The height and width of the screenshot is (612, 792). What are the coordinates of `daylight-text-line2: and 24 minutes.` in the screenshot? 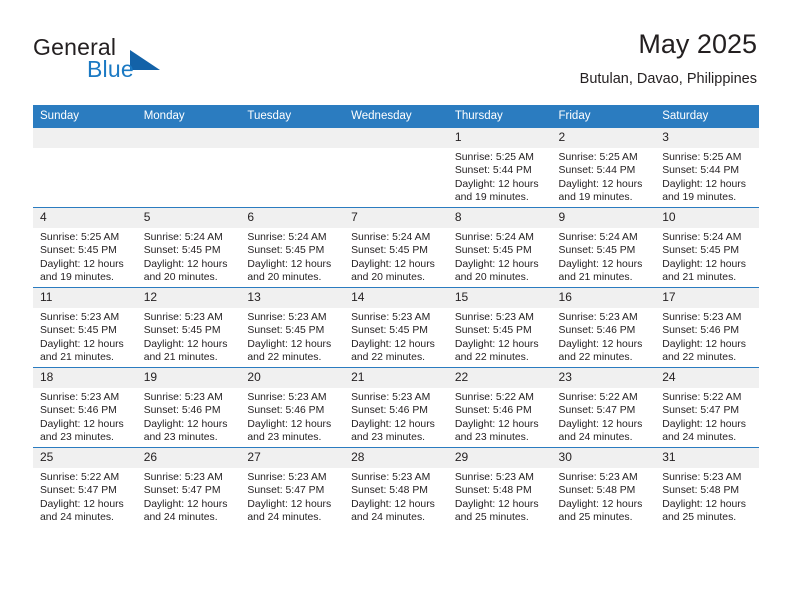 It's located at (77, 517).